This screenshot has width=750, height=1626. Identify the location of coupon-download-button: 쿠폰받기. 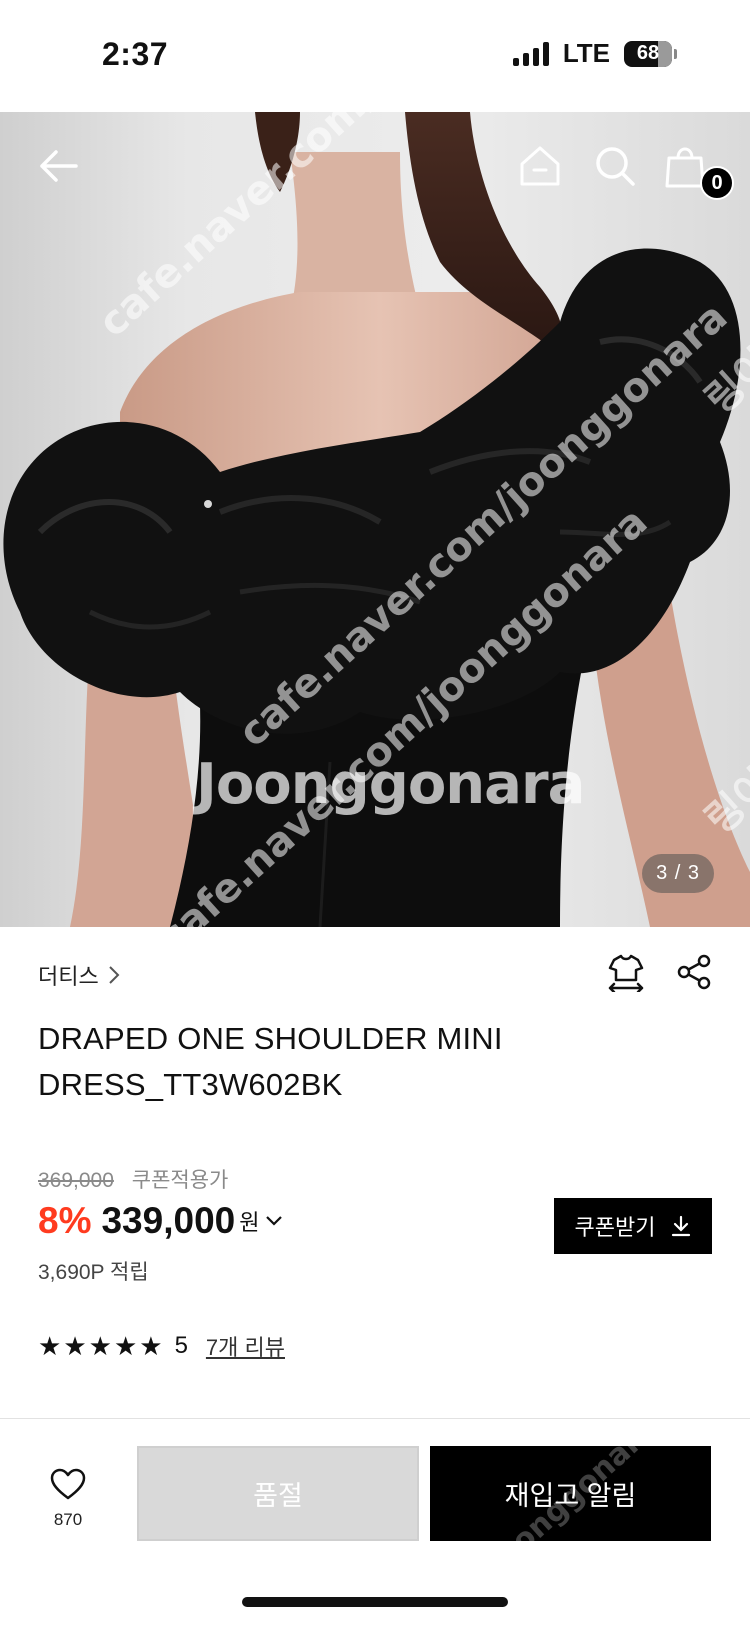
(633, 1226).